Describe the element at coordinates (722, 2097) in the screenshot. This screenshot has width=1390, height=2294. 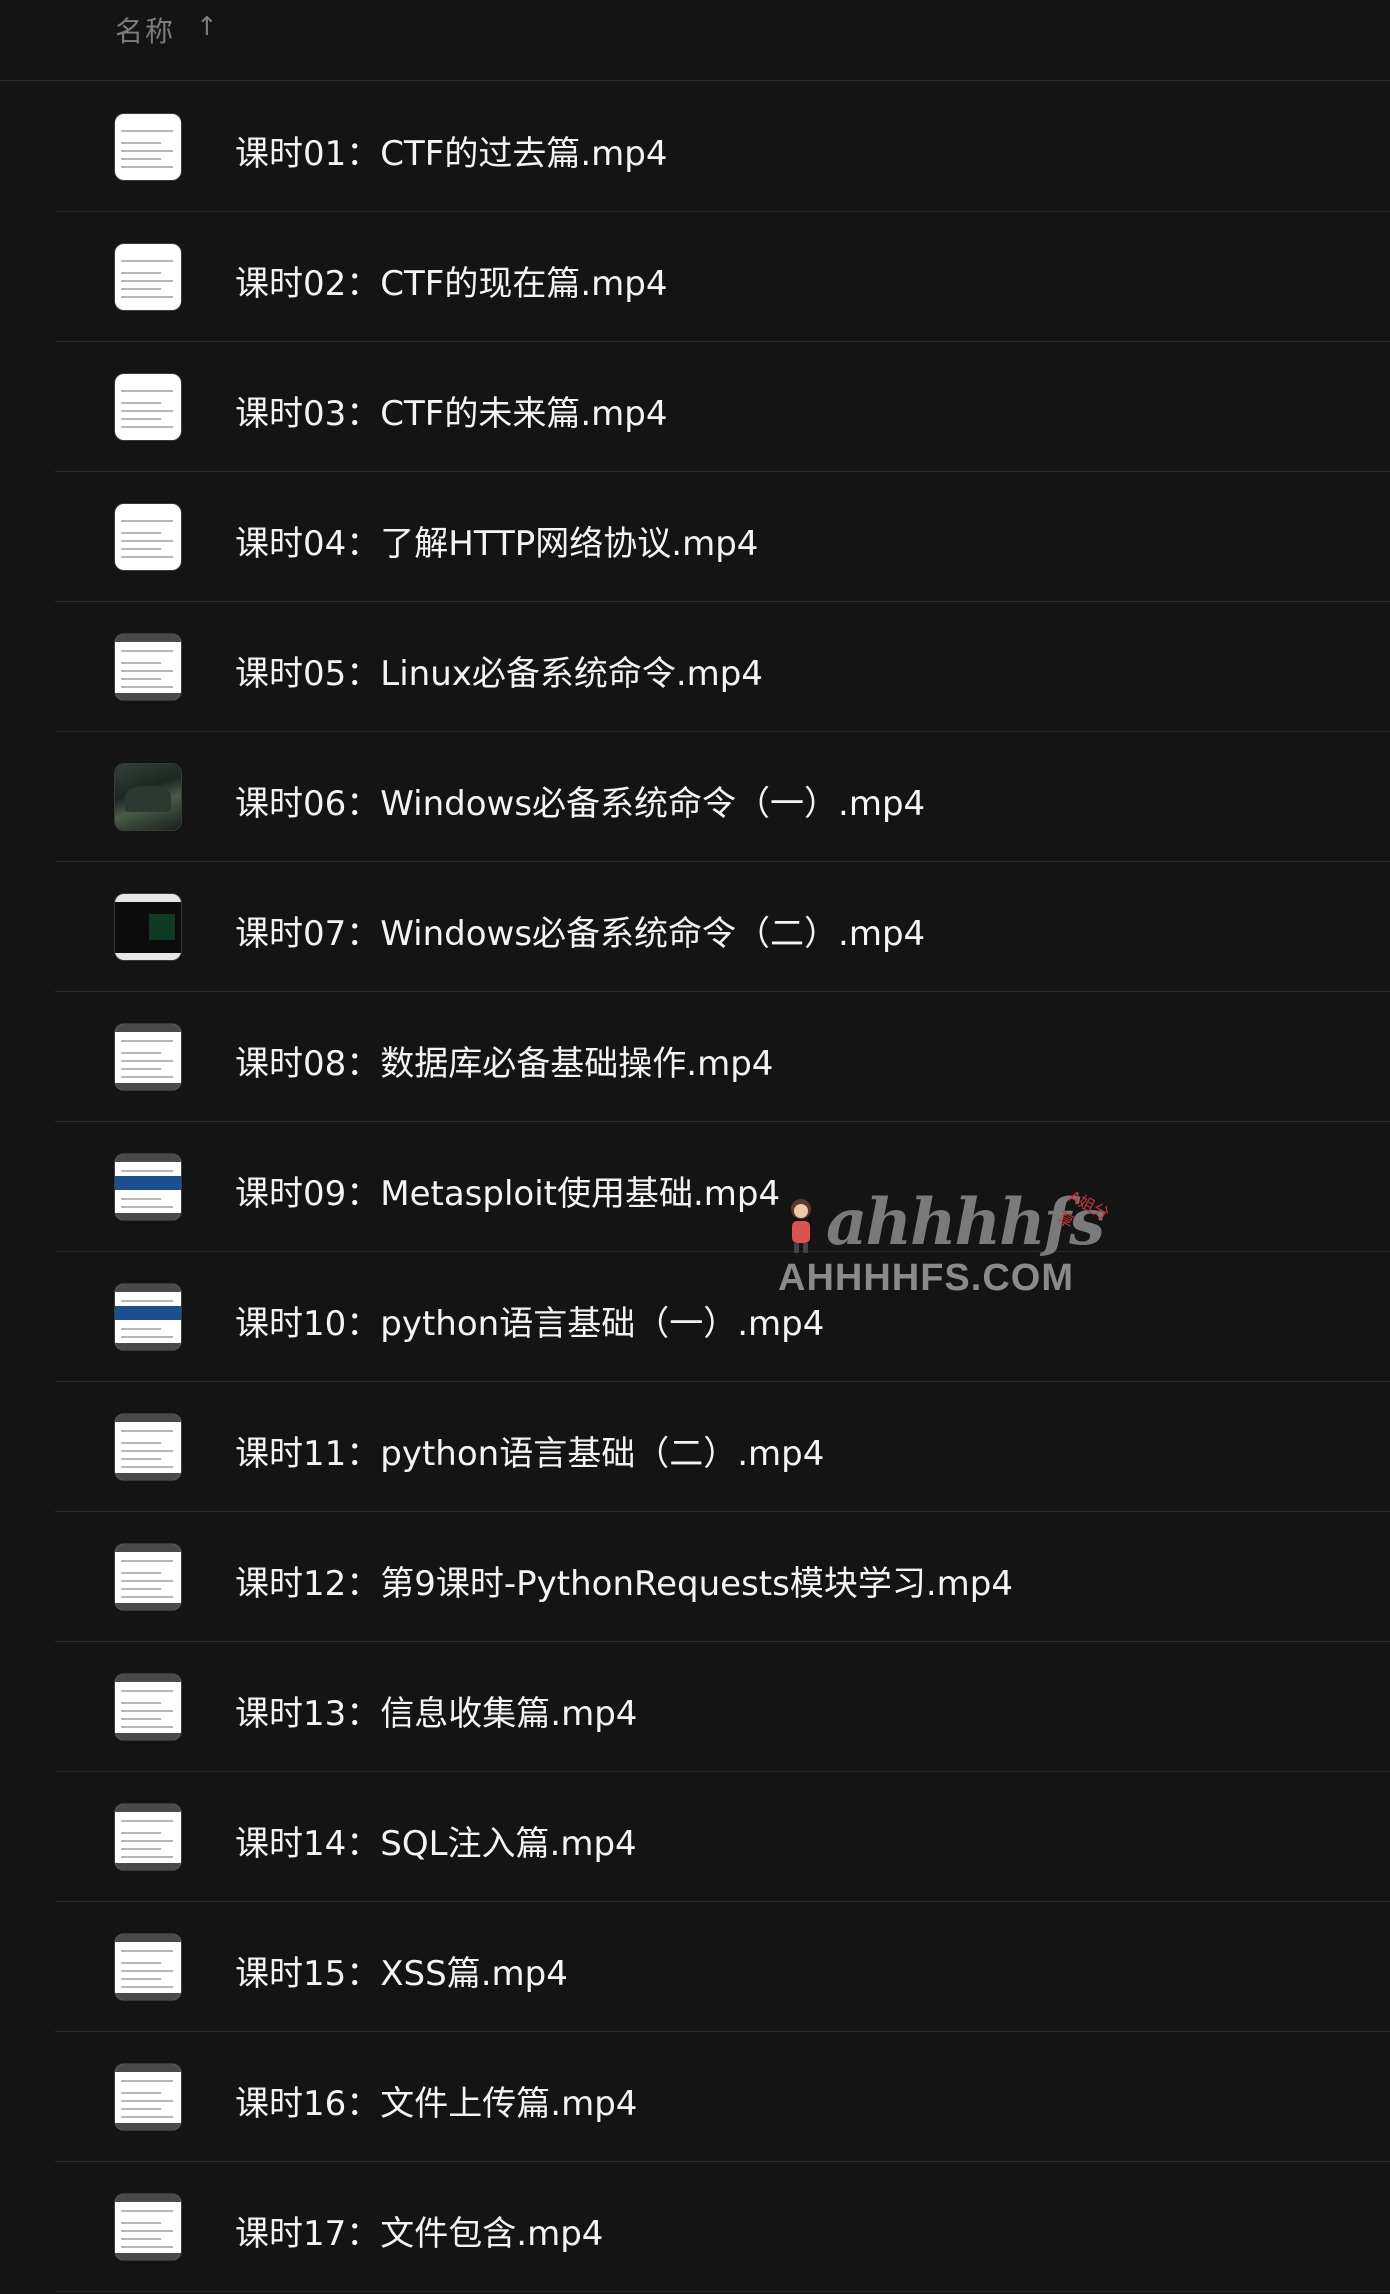
I see `file-row: 课时16：文件上传篇.mp4` at that location.